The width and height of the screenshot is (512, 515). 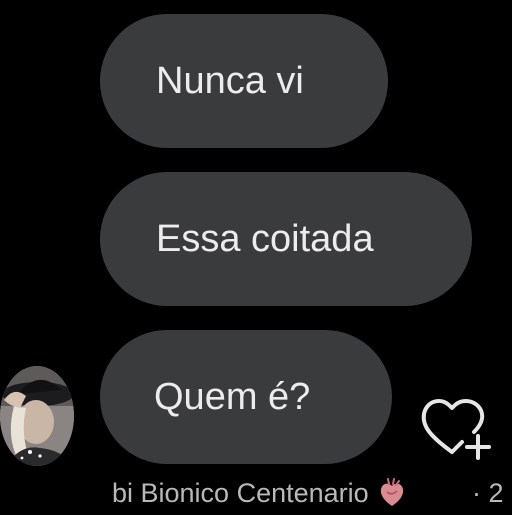 What do you see at coordinates (392, 493) in the screenshot?
I see `anatomical-heart-icon` at bounding box center [392, 493].